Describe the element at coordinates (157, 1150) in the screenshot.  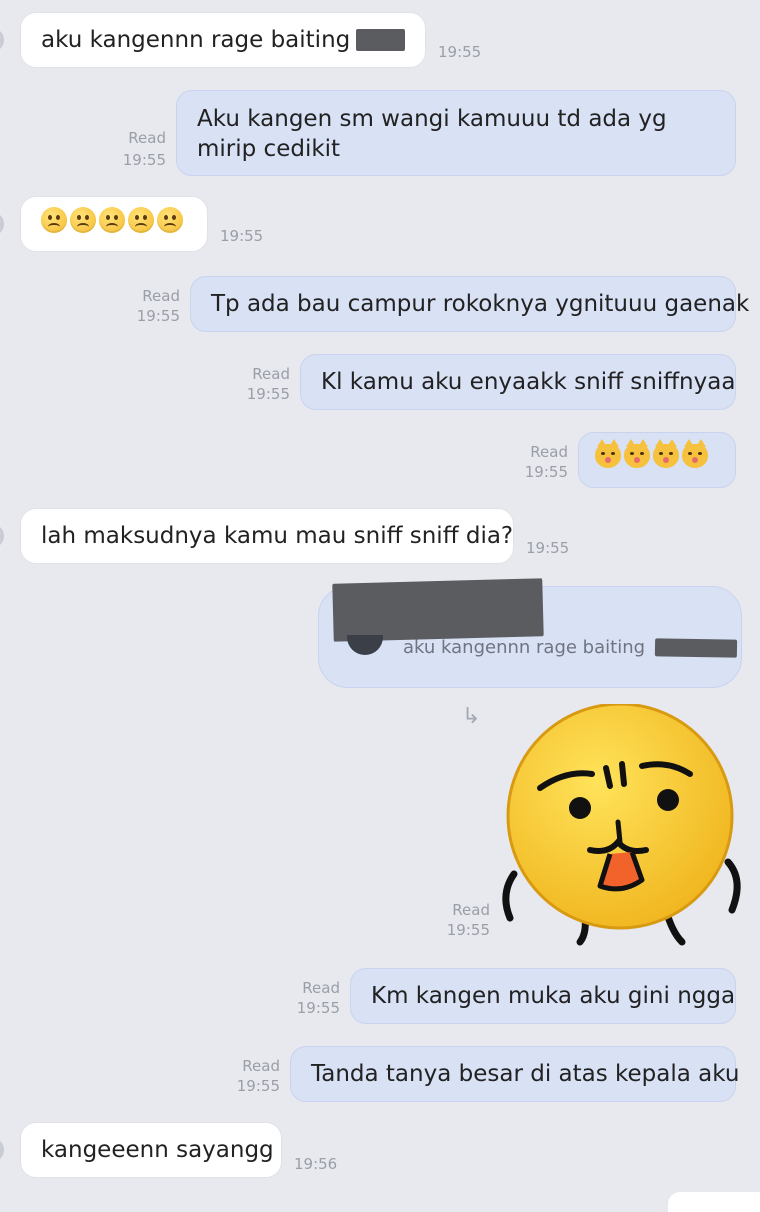
I see `message-text: kangeeenn sayangg` at that location.